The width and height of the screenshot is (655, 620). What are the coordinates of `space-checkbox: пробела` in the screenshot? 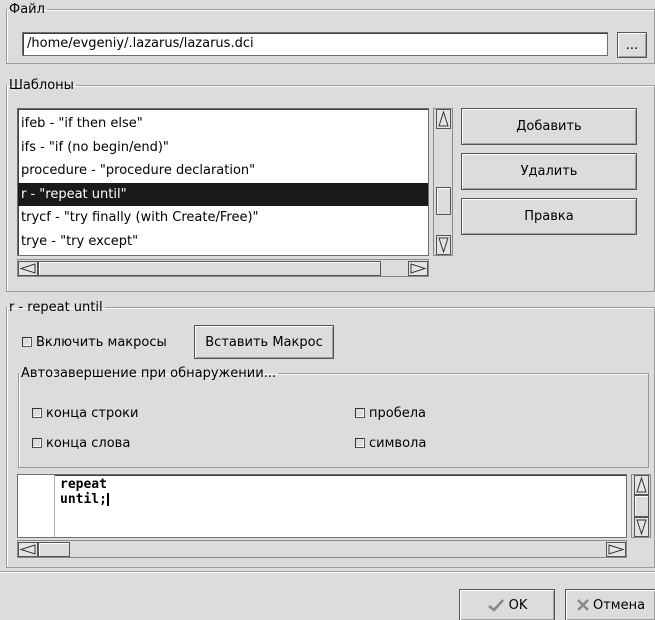 It's located at (390, 413).